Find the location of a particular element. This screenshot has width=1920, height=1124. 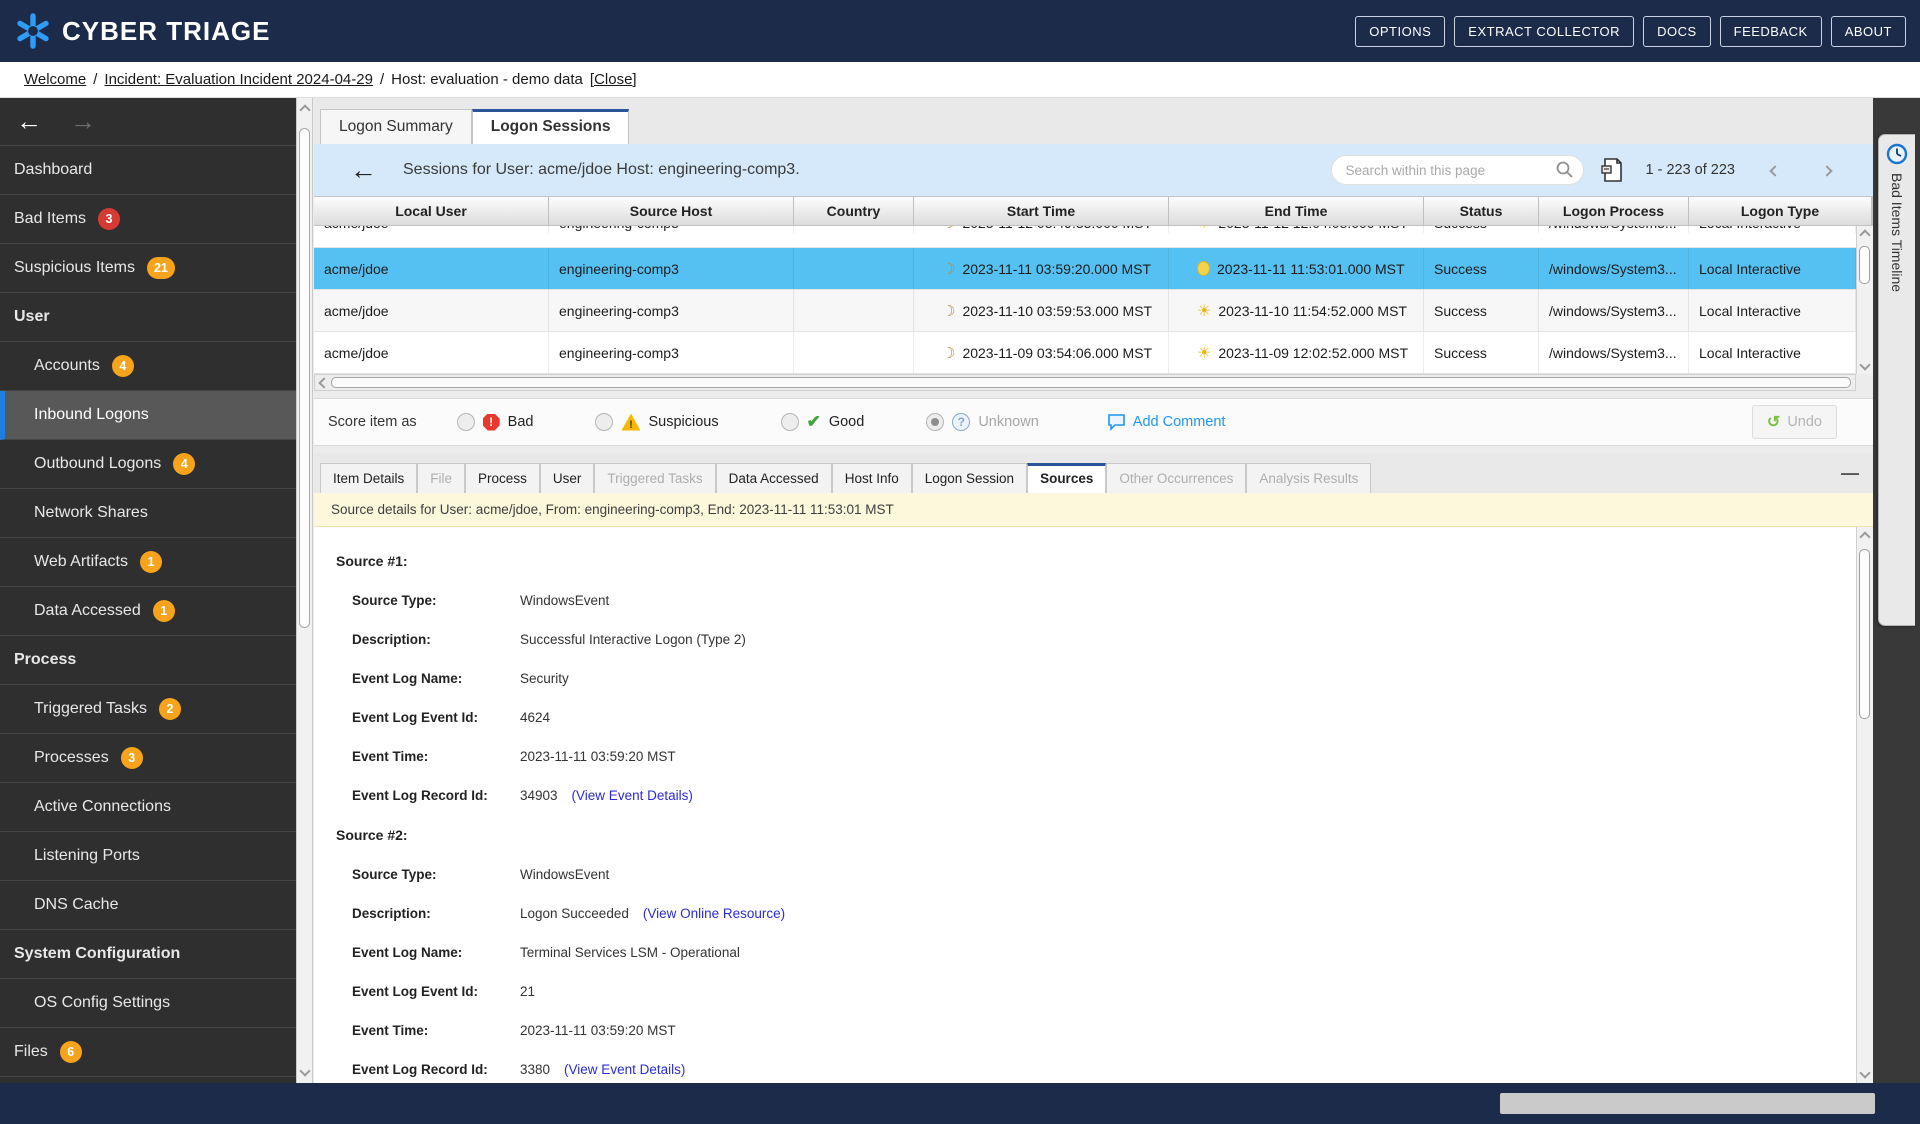

table-horizontal-scrollbar is located at coordinates (1085, 382).